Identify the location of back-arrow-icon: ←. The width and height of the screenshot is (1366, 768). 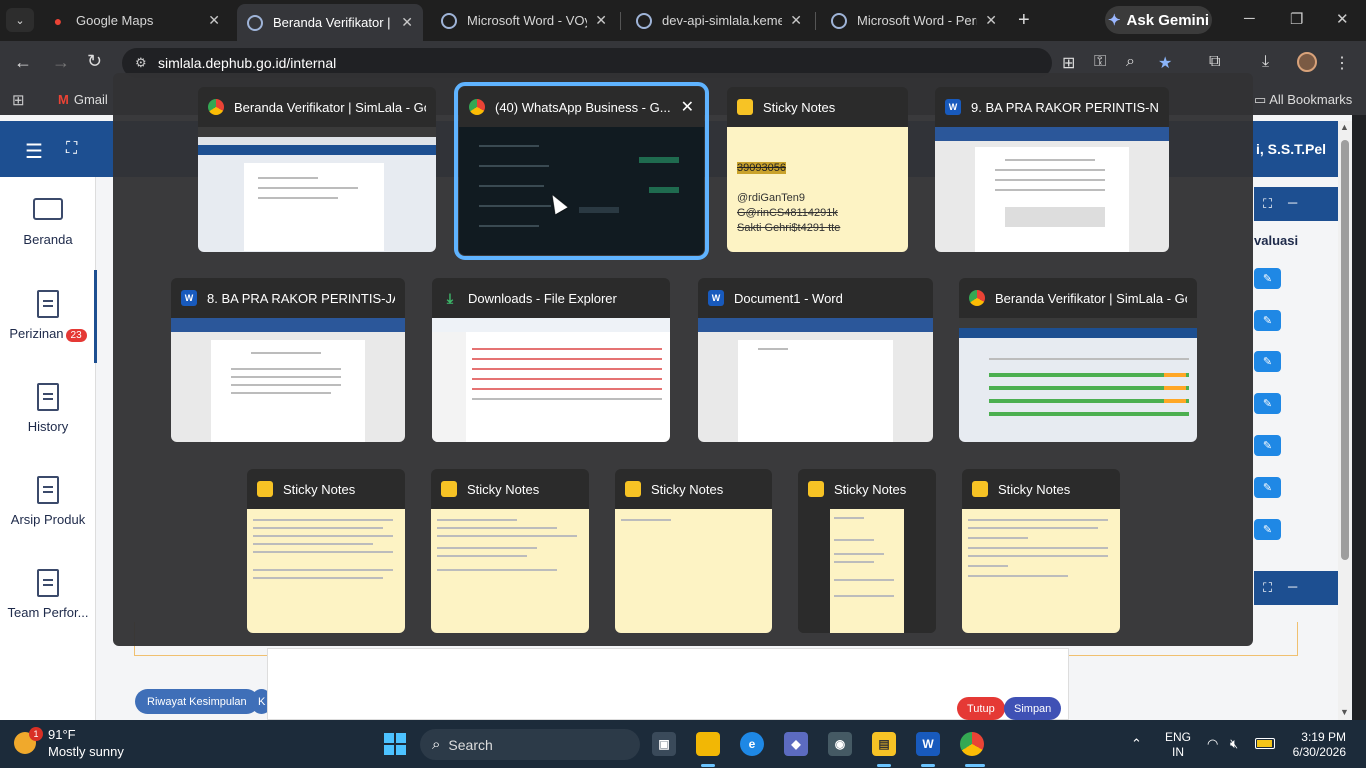
(23, 62).